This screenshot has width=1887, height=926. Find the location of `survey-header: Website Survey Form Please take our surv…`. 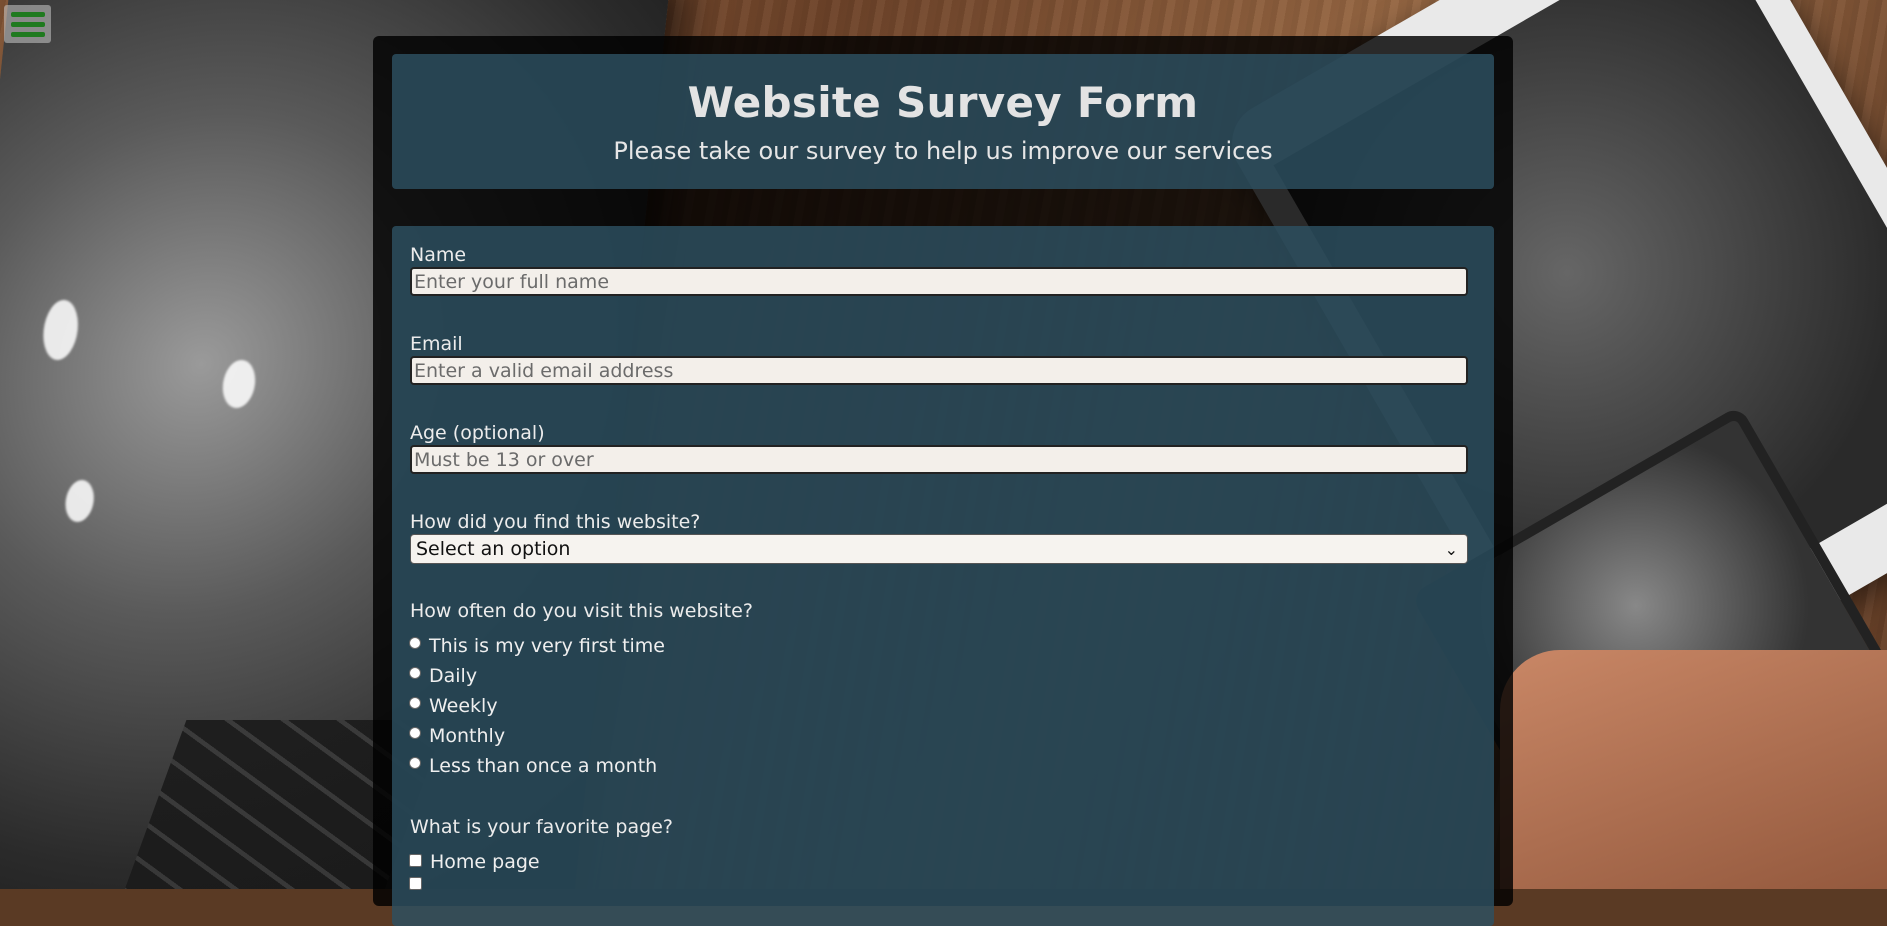

survey-header: Website Survey Form Please take our surv… is located at coordinates (943, 121).